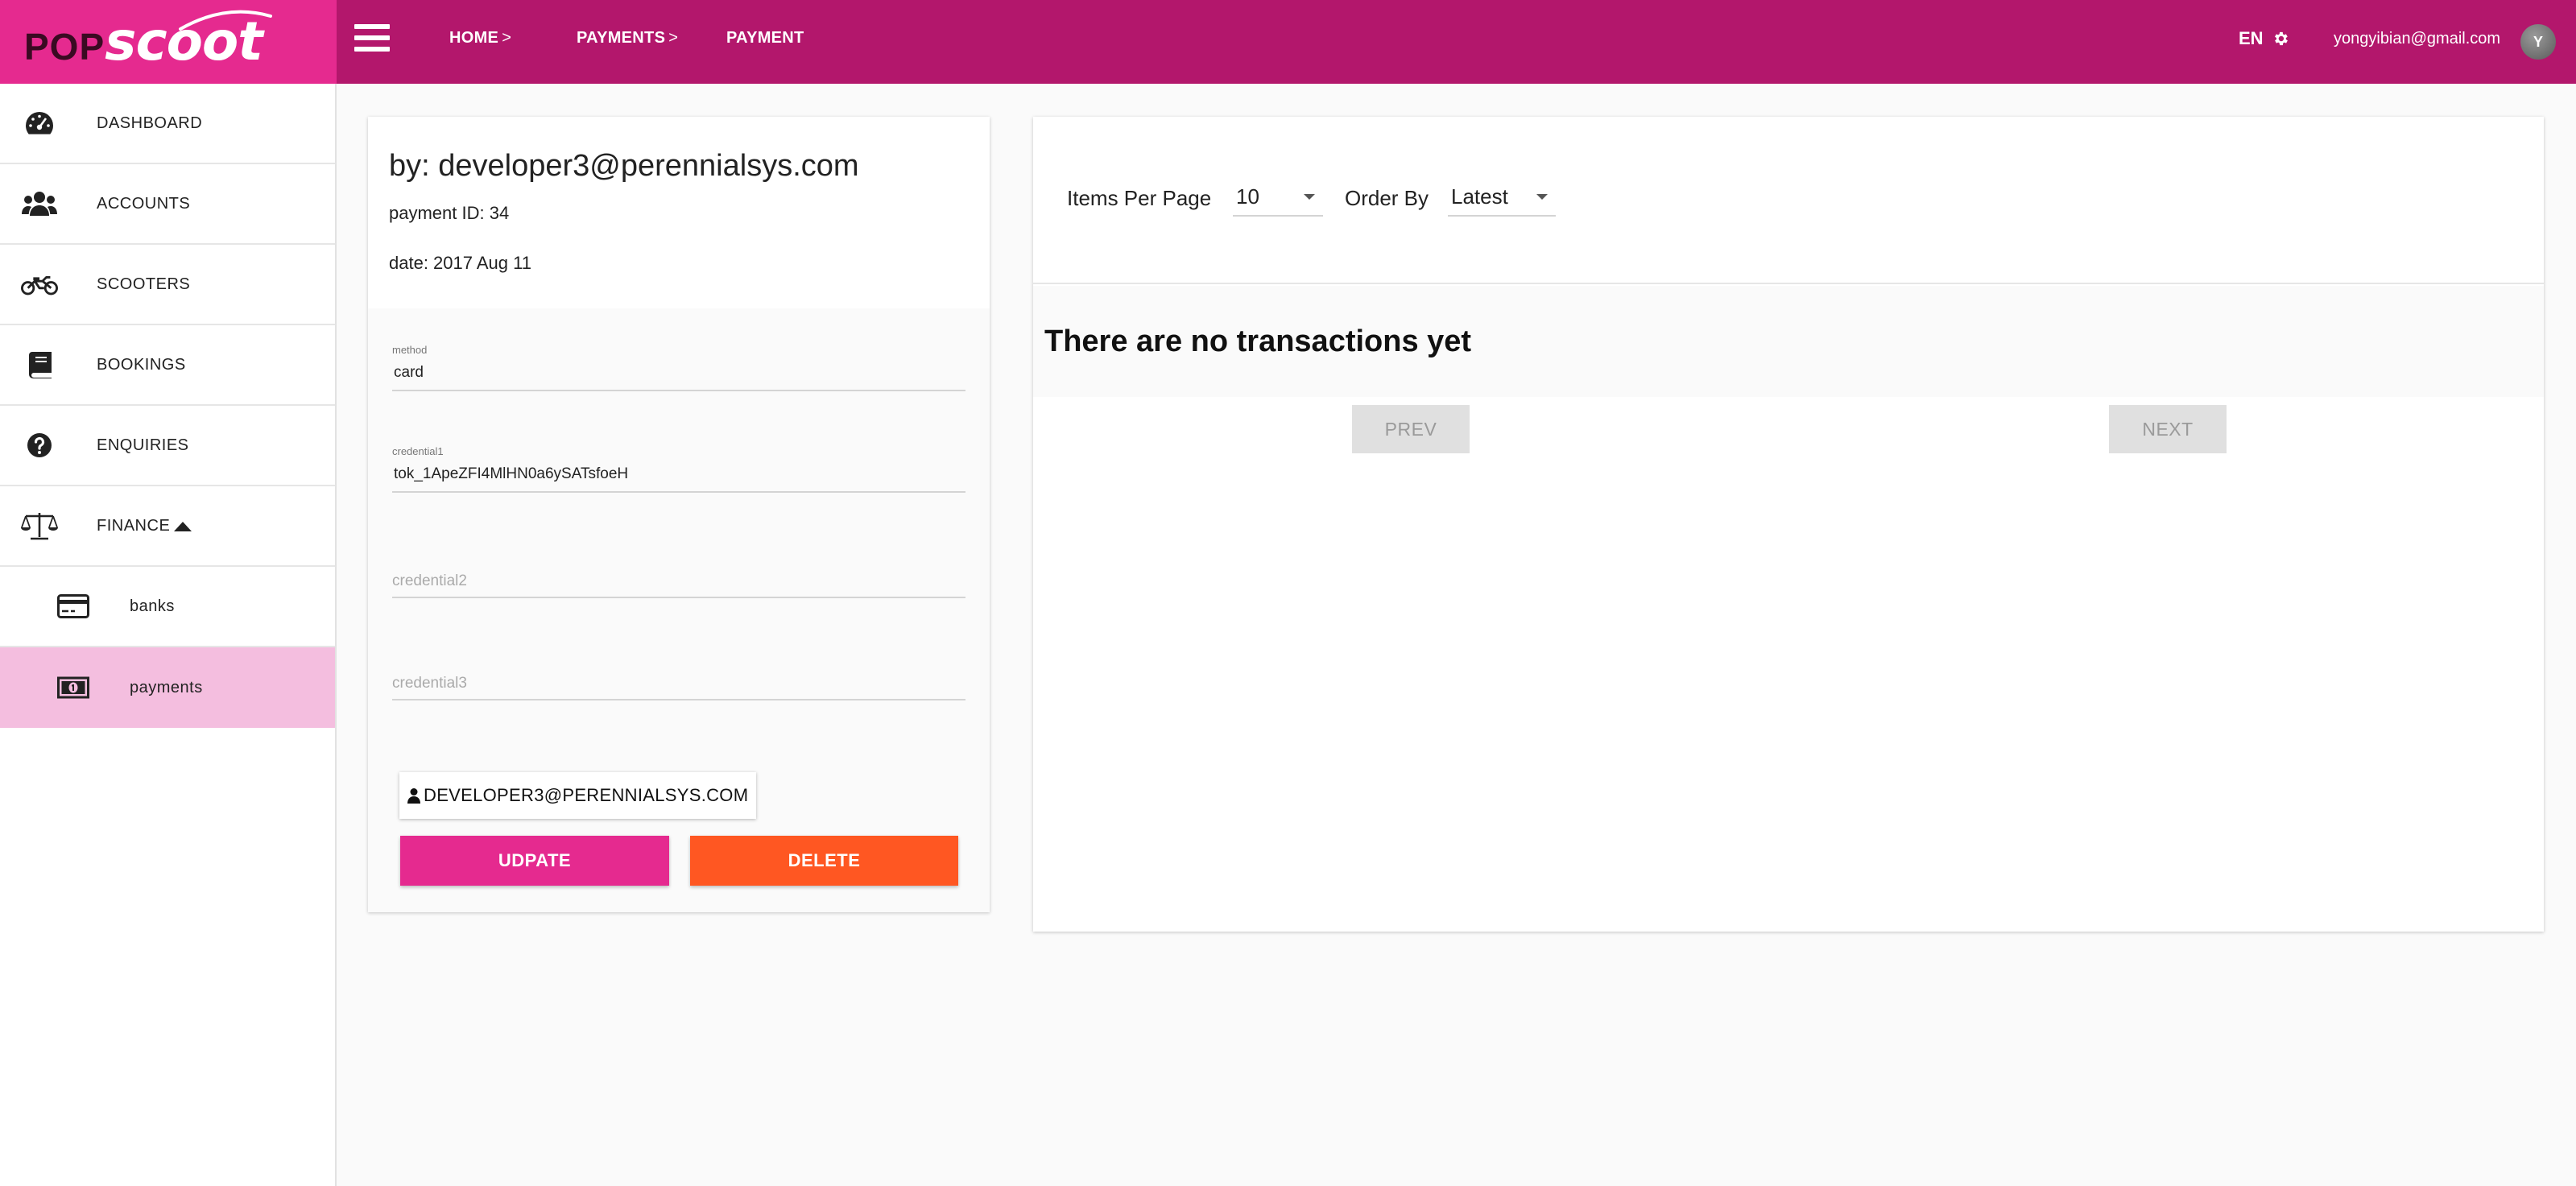 Image resolution: width=2576 pixels, height=1186 pixels. I want to click on menu-toggle-icon, so click(372, 40).